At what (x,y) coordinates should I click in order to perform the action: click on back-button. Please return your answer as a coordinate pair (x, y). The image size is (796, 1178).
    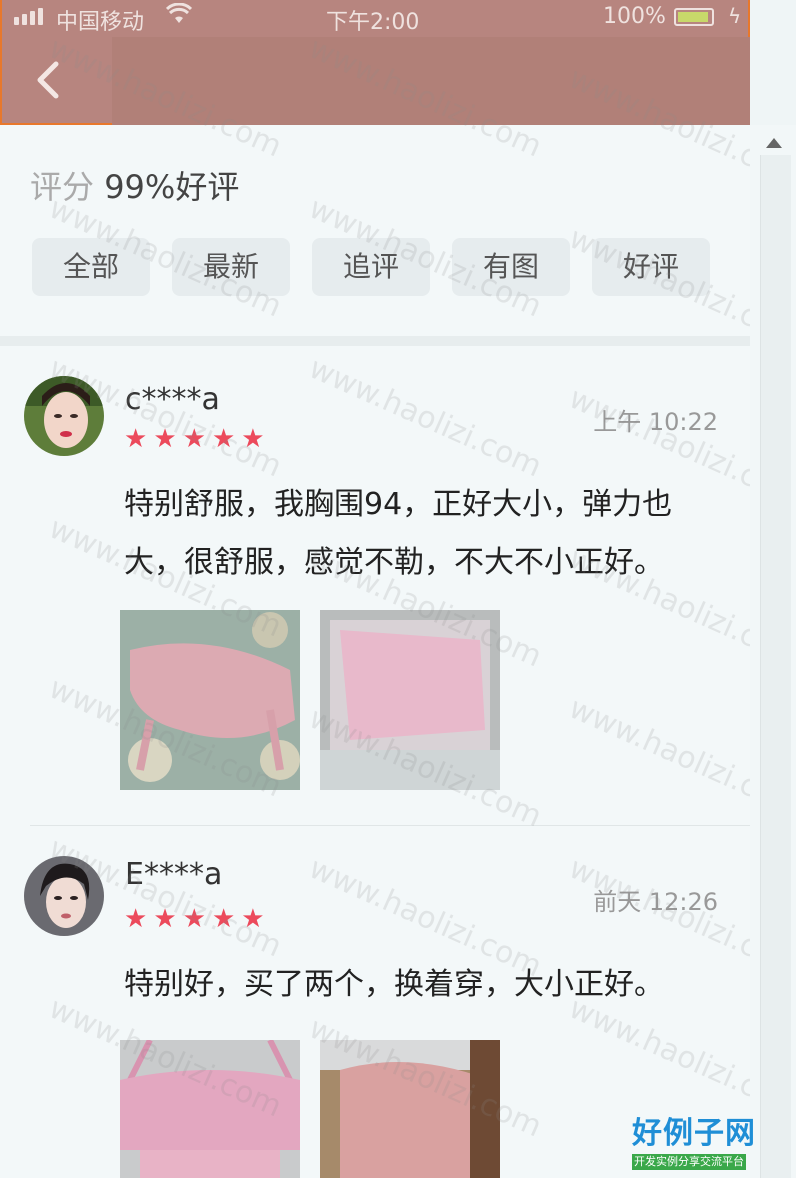
    Looking at the image, I should click on (52, 80).